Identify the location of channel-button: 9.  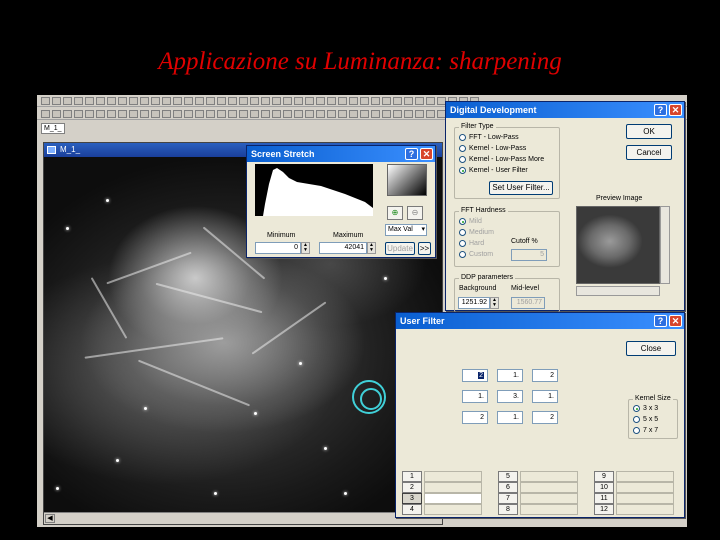
(604, 476).